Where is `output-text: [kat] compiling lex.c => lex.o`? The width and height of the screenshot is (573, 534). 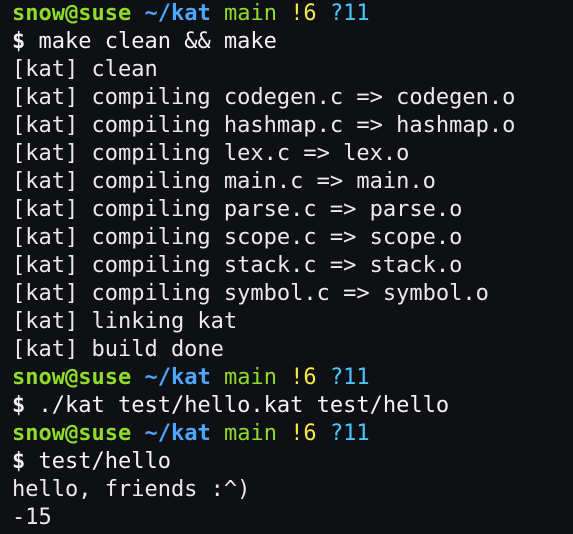 output-text: [kat] compiling lex.c => lex.o is located at coordinates (211, 153).